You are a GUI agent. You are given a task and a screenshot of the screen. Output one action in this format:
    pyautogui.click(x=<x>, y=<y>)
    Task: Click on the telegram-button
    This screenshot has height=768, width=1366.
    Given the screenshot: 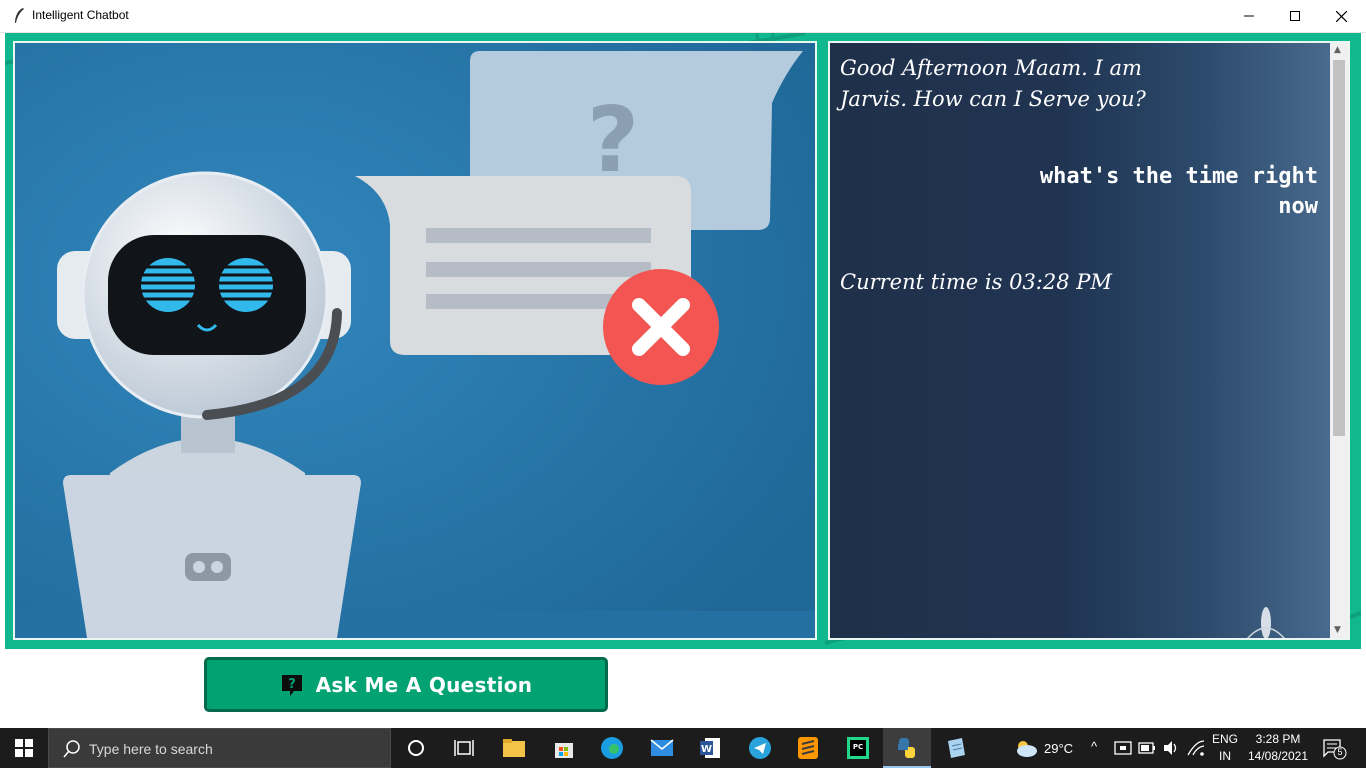 What is the action you would take?
    pyautogui.click(x=760, y=748)
    